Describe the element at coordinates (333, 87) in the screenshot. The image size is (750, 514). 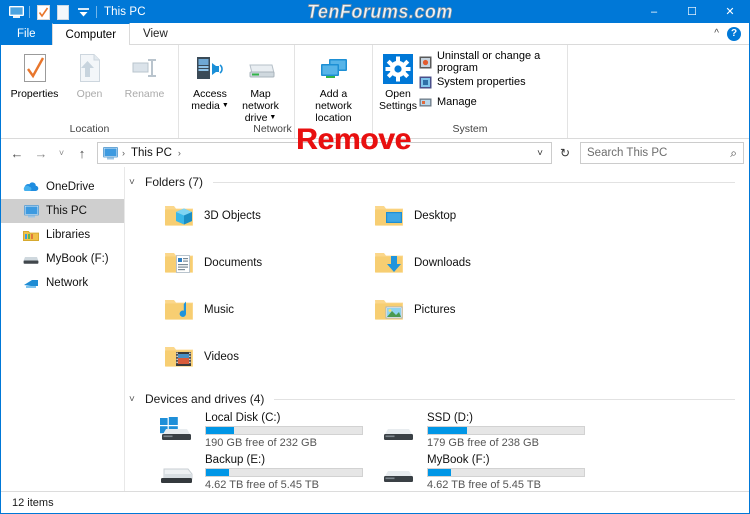
I see `add-network-location-button: Add a network location` at that location.